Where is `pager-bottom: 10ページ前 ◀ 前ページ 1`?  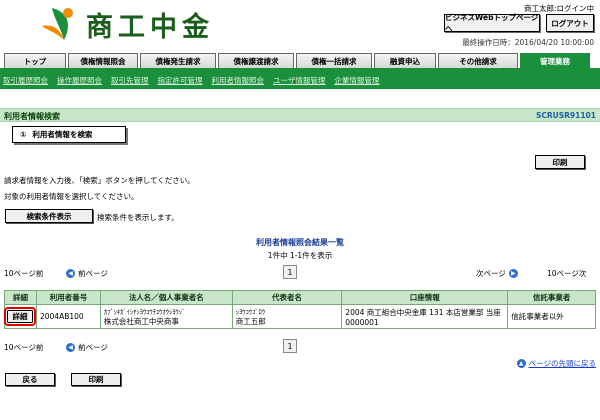
pager-bottom: 10ページ前 ◀ 前ページ 1 is located at coordinates (300, 346).